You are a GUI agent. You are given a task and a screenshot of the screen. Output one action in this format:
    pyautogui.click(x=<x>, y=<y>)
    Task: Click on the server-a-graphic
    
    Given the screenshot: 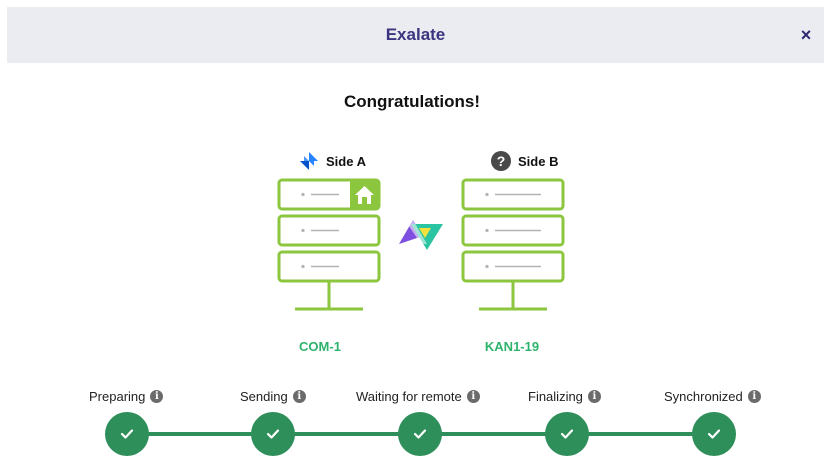 What is the action you would take?
    pyautogui.click(x=329, y=244)
    